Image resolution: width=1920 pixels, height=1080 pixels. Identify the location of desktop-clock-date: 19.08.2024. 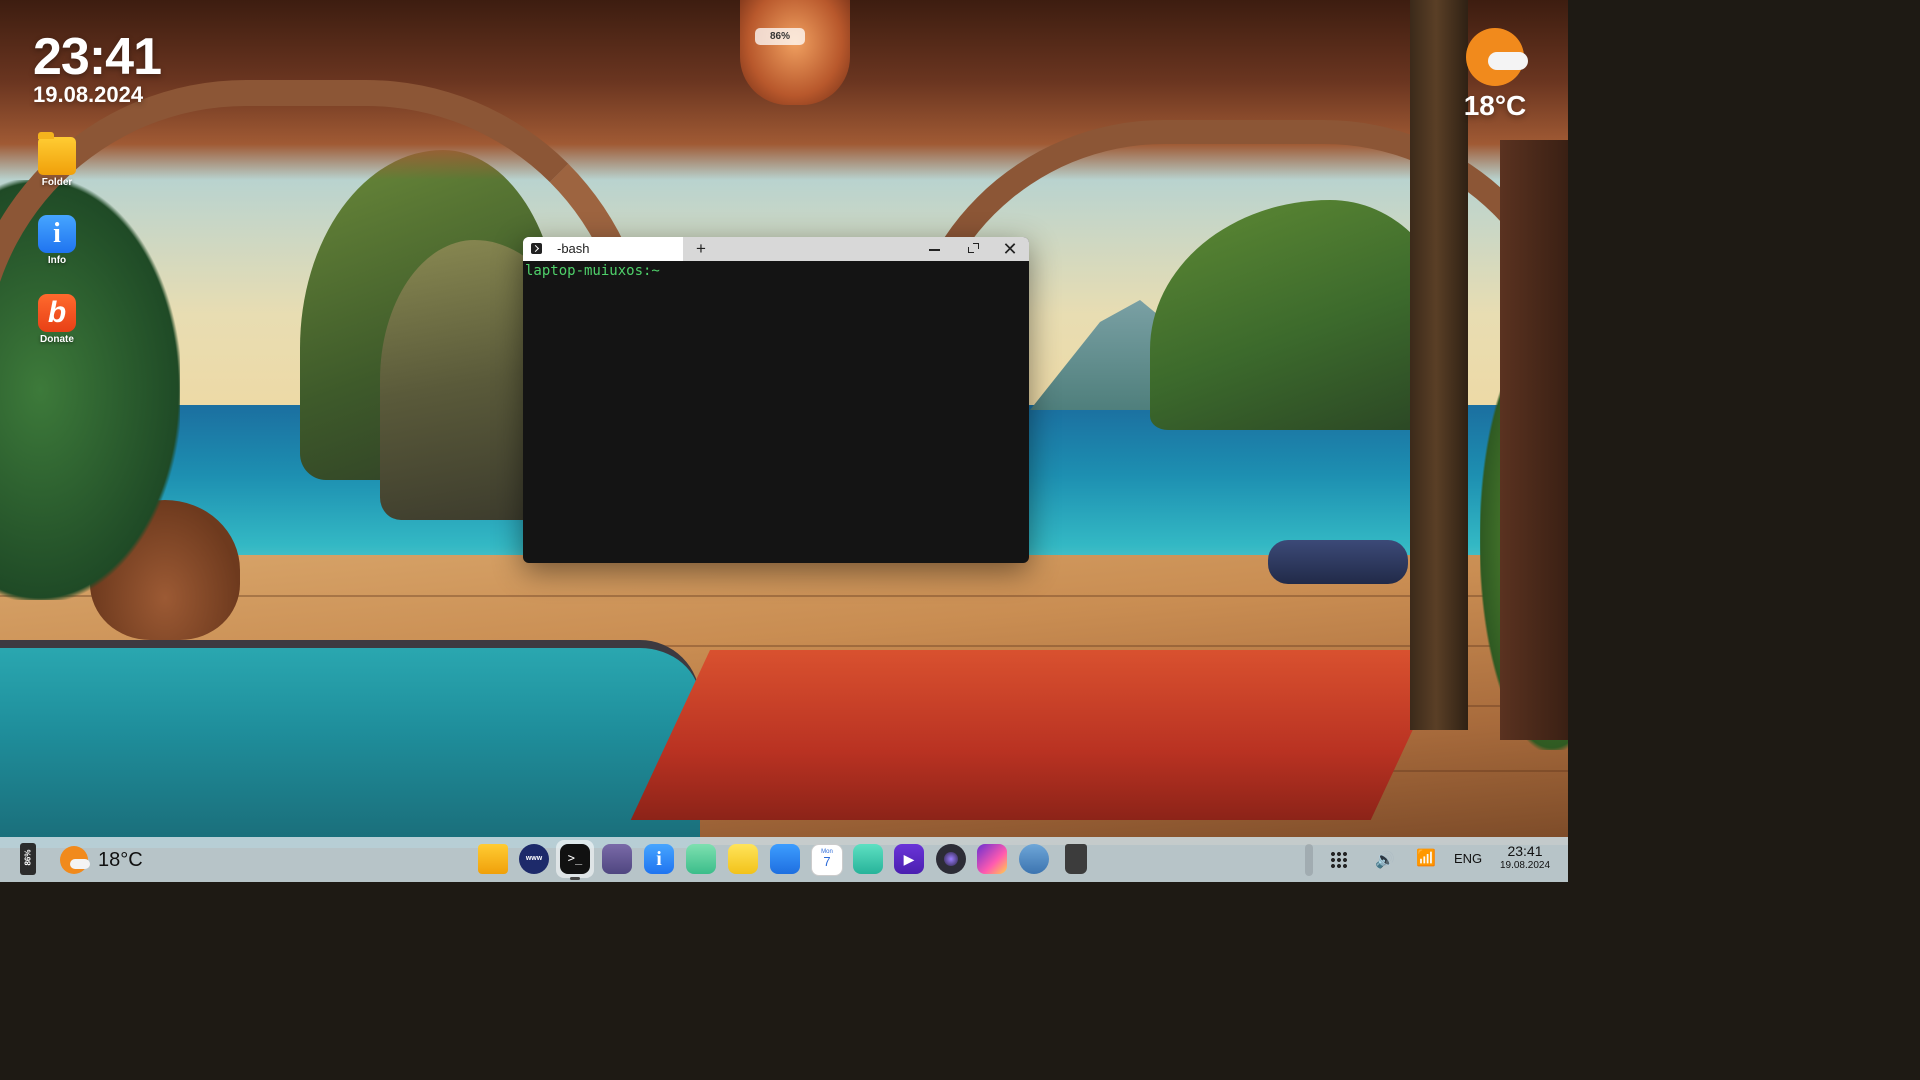
(88, 94).